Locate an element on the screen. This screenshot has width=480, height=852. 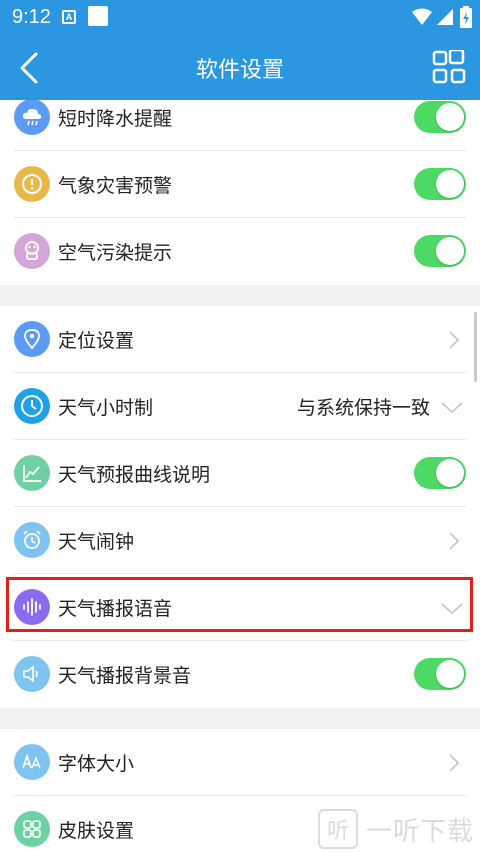
location-pin-icon is located at coordinates (32, 339).